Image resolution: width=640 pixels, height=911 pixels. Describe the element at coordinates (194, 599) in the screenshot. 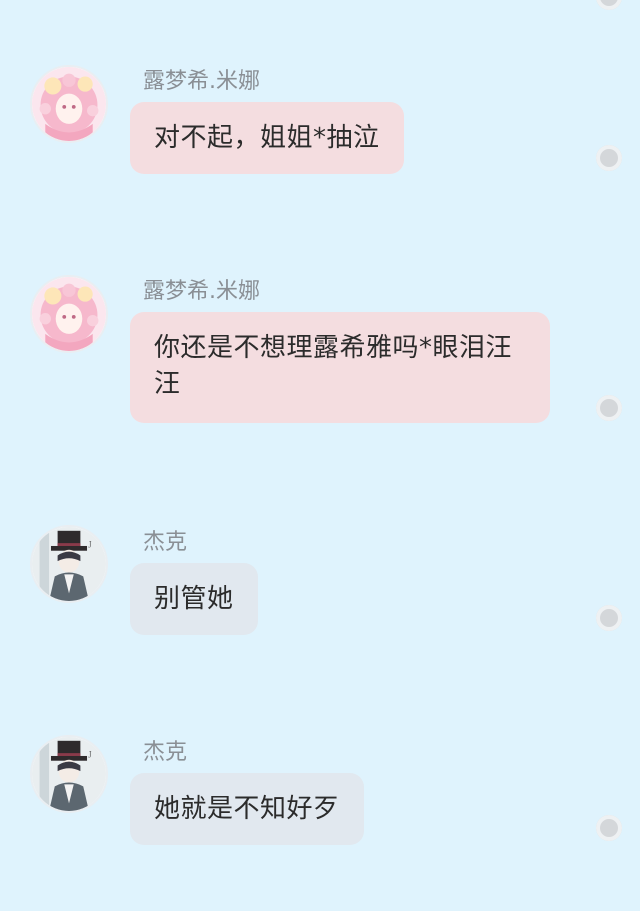

I see `message-bubble: 别管她` at that location.